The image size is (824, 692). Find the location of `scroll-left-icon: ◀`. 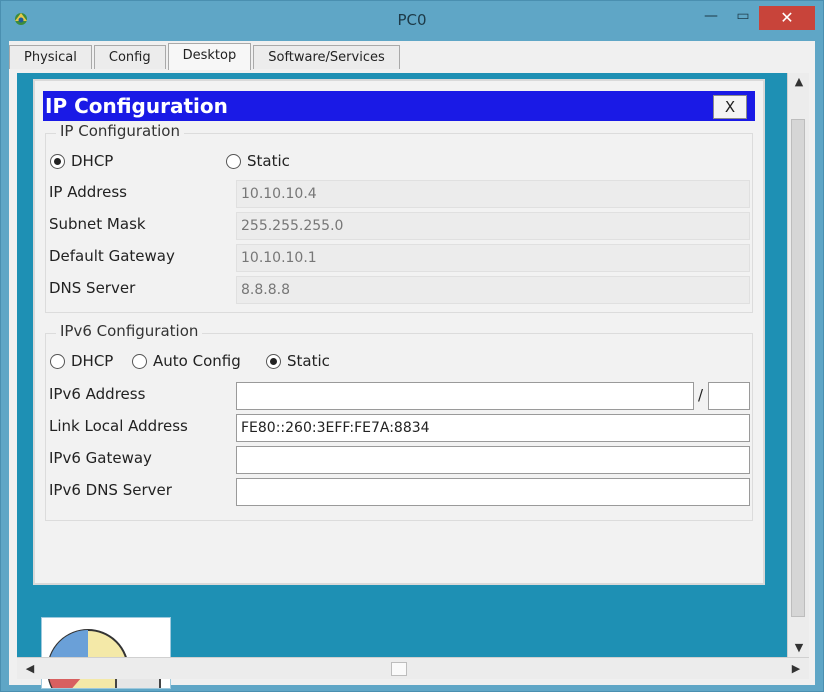

scroll-left-icon: ◀ is located at coordinates (30, 669).